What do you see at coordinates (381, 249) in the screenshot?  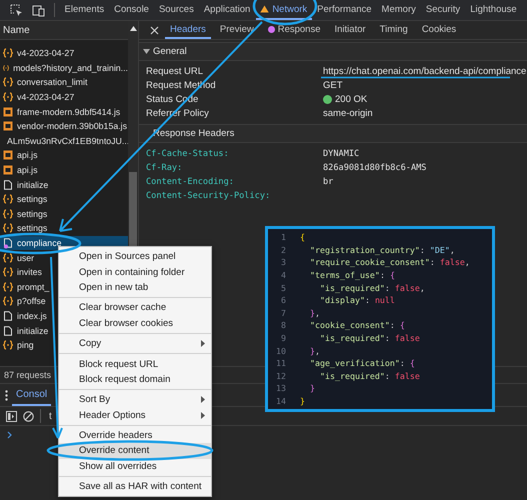 I see `code-line: "registration_country": "DE",` at bounding box center [381, 249].